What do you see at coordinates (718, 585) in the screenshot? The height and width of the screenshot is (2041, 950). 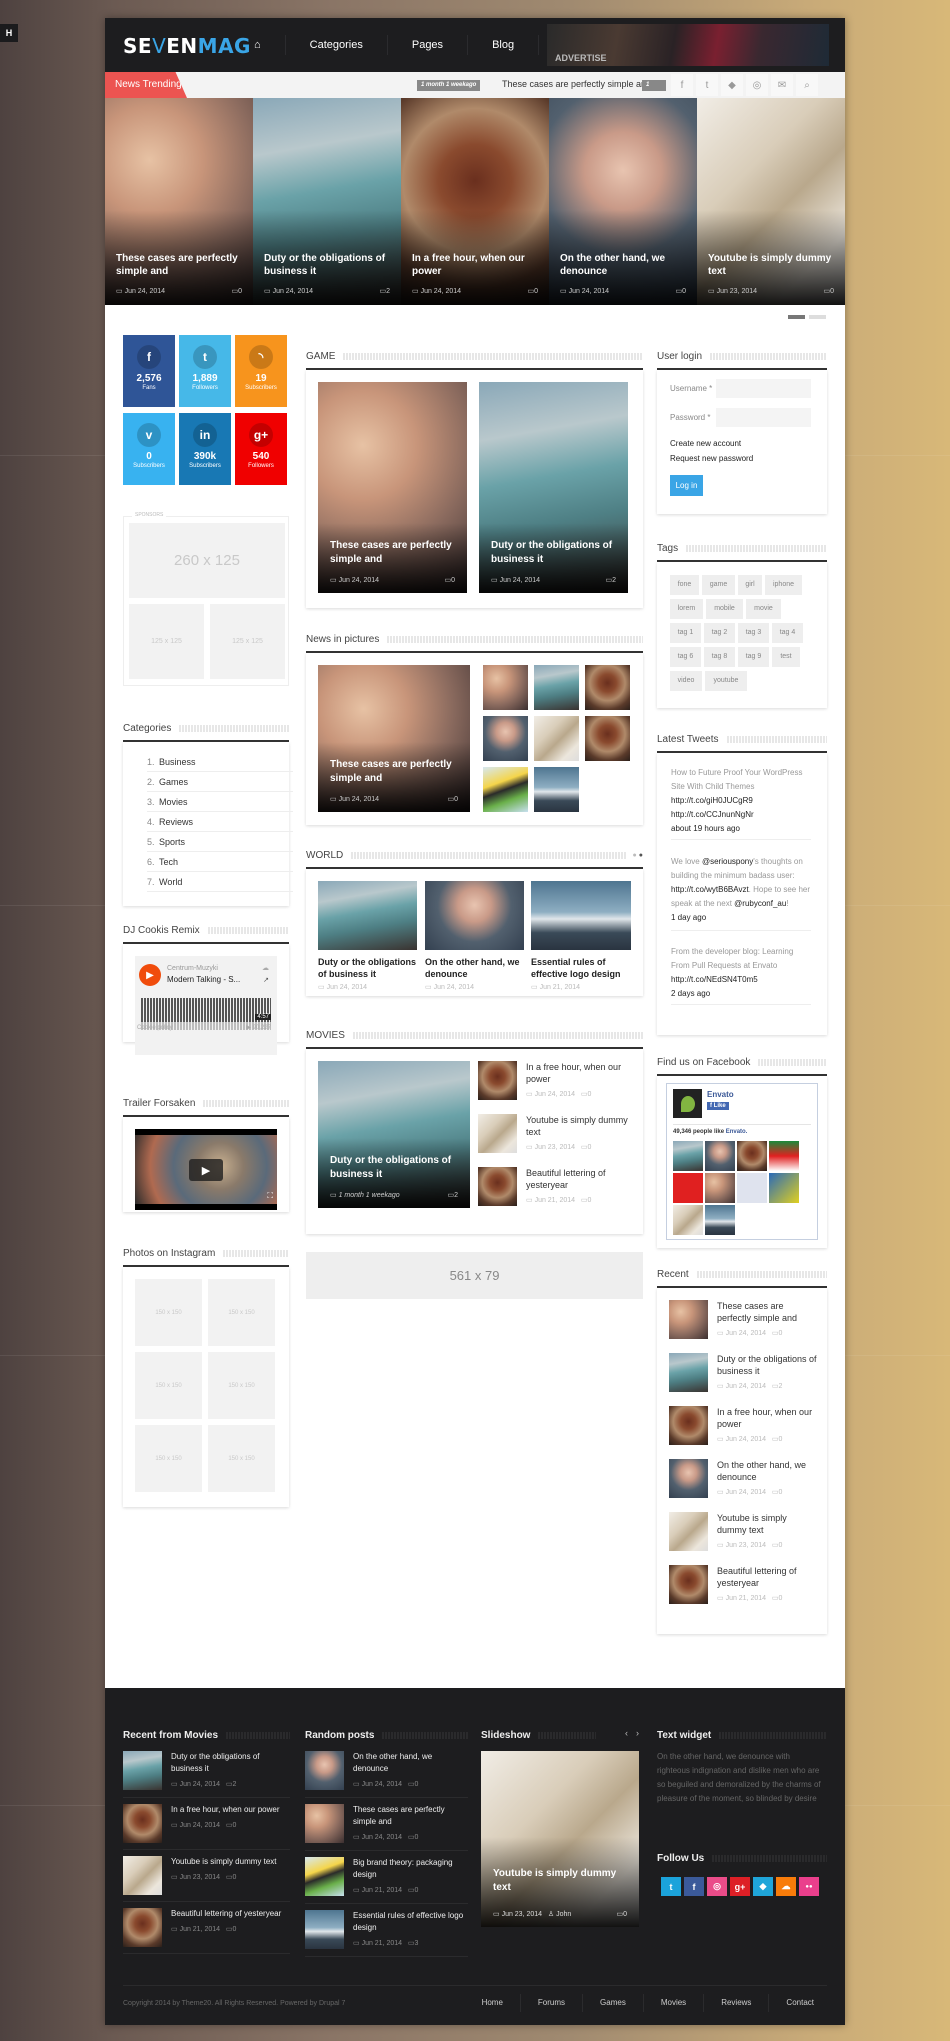 I see `tag-item: game` at bounding box center [718, 585].